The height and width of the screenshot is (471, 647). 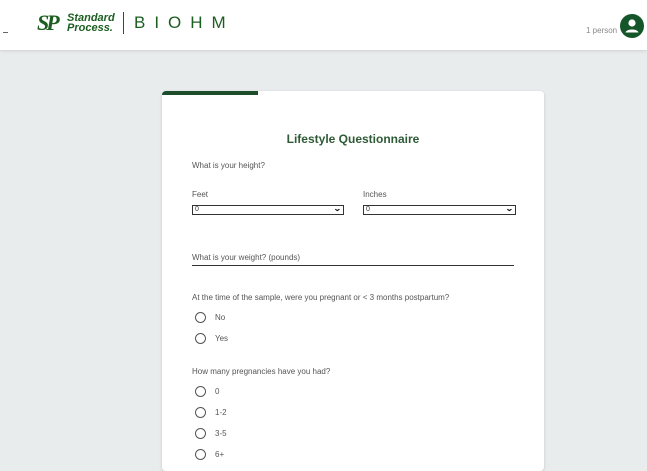 I want to click on inches-select: 0 ⌄, so click(x=439, y=210).